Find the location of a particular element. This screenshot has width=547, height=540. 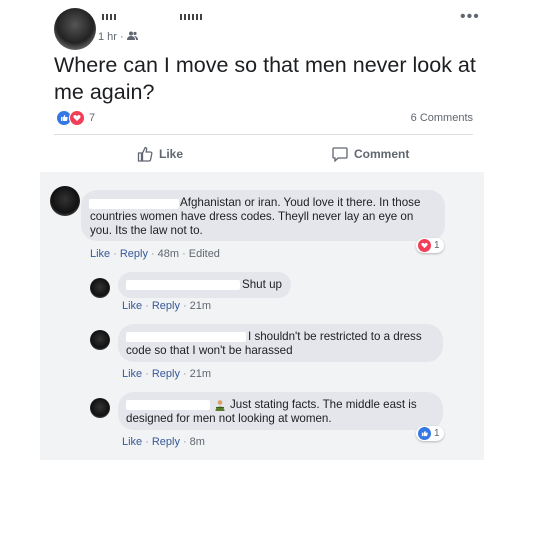

comment-time: 48m is located at coordinates (168, 254).